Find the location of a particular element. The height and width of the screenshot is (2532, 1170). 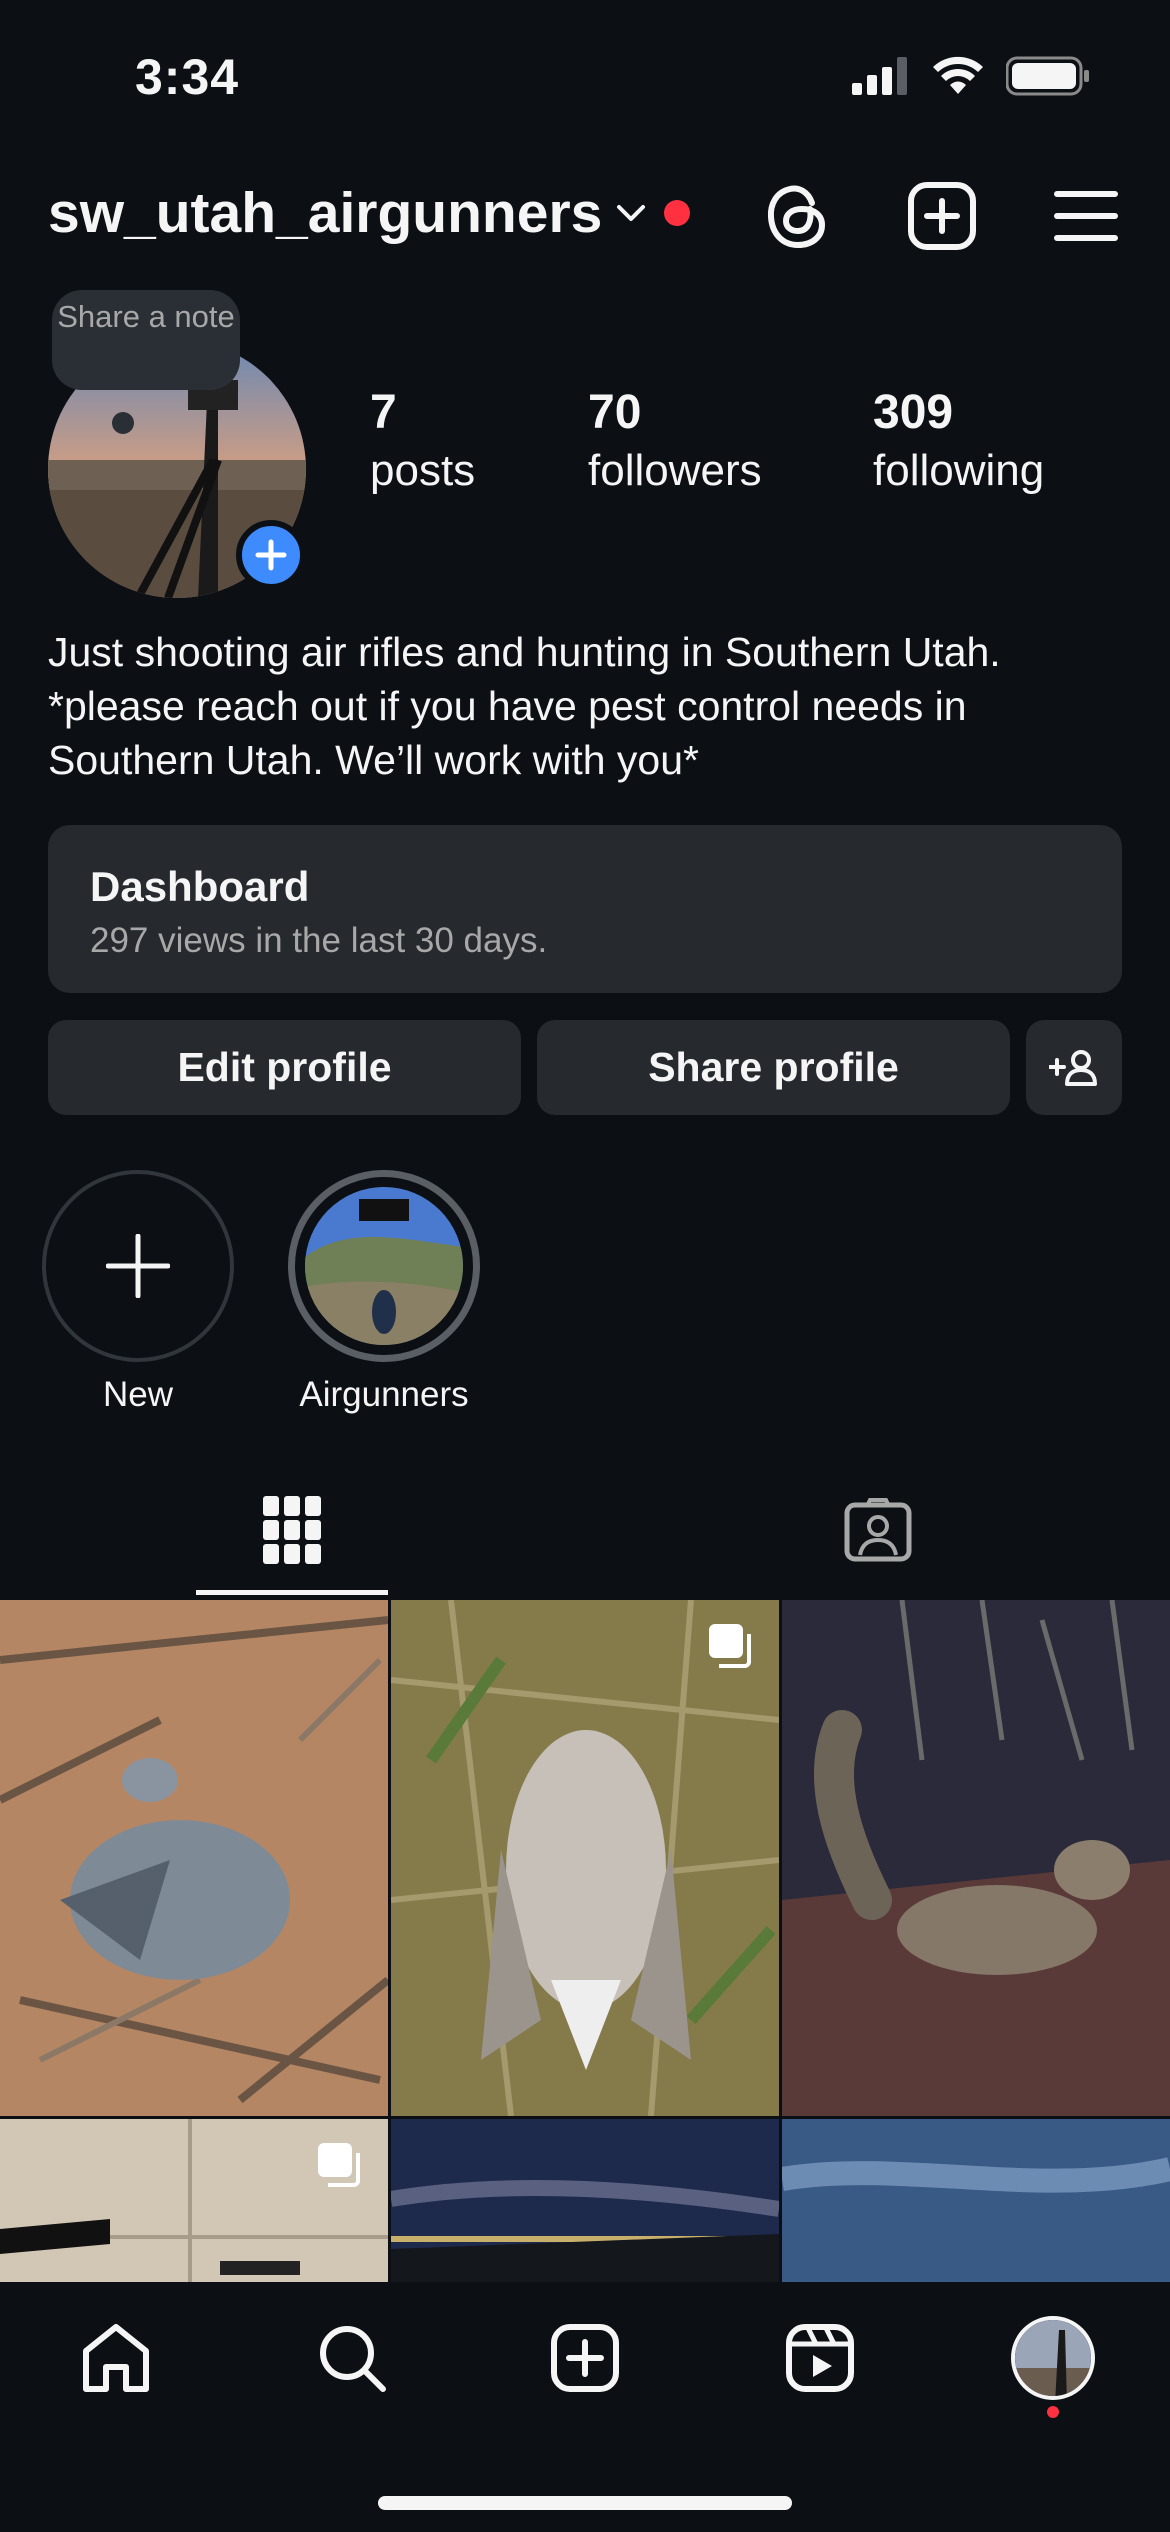

followers-label: followers is located at coordinates (675, 470).